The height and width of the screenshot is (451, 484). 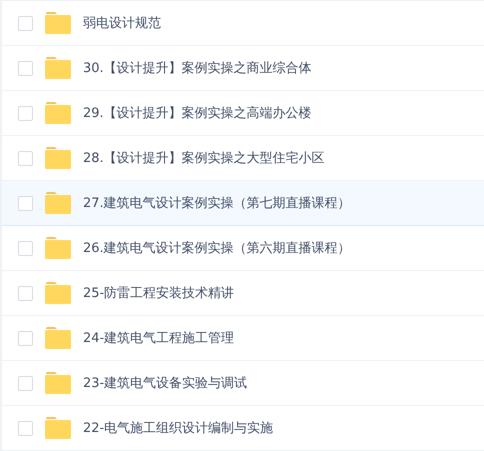 What do you see at coordinates (178, 428) in the screenshot?
I see `folder-name: 22-电气施工组织设计编制与实施` at bounding box center [178, 428].